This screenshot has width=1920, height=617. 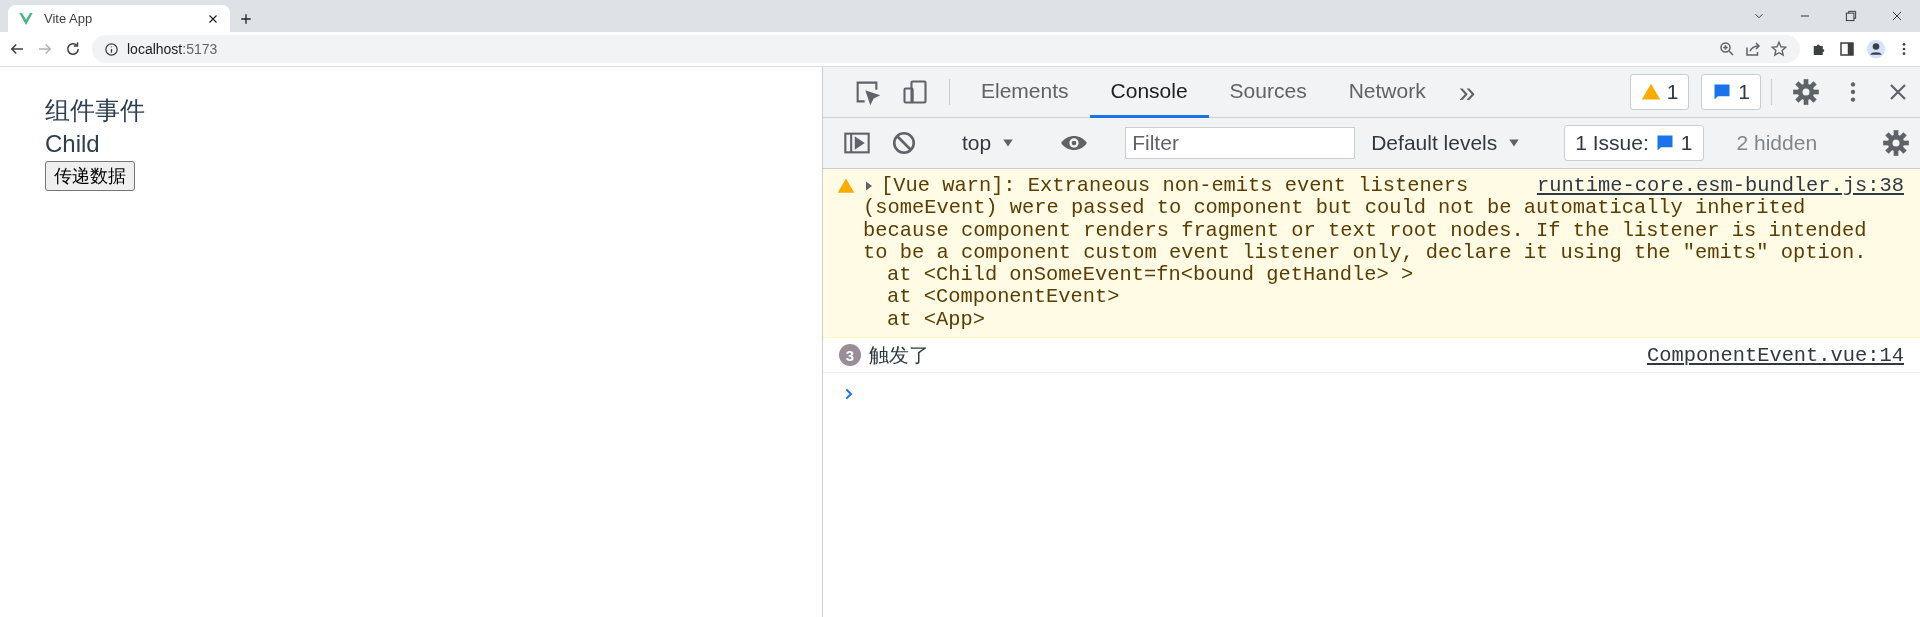 I want to click on reload-icon, so click(x=73, y=49).